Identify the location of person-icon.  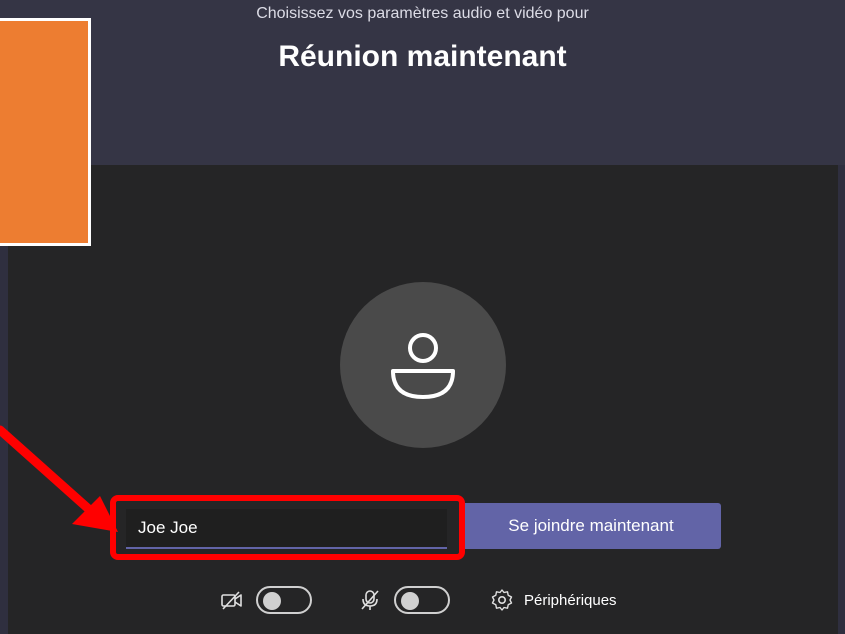
(423, 366).